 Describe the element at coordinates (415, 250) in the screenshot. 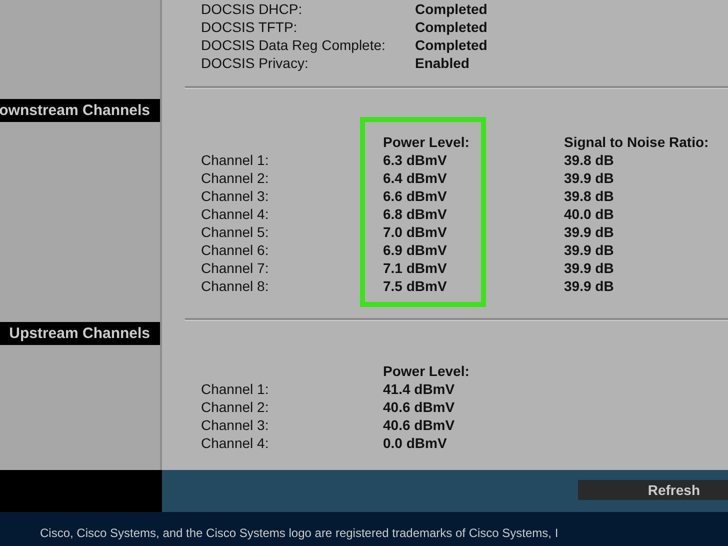

I see `table-cell-text: 6.9 dBmV` at that location.